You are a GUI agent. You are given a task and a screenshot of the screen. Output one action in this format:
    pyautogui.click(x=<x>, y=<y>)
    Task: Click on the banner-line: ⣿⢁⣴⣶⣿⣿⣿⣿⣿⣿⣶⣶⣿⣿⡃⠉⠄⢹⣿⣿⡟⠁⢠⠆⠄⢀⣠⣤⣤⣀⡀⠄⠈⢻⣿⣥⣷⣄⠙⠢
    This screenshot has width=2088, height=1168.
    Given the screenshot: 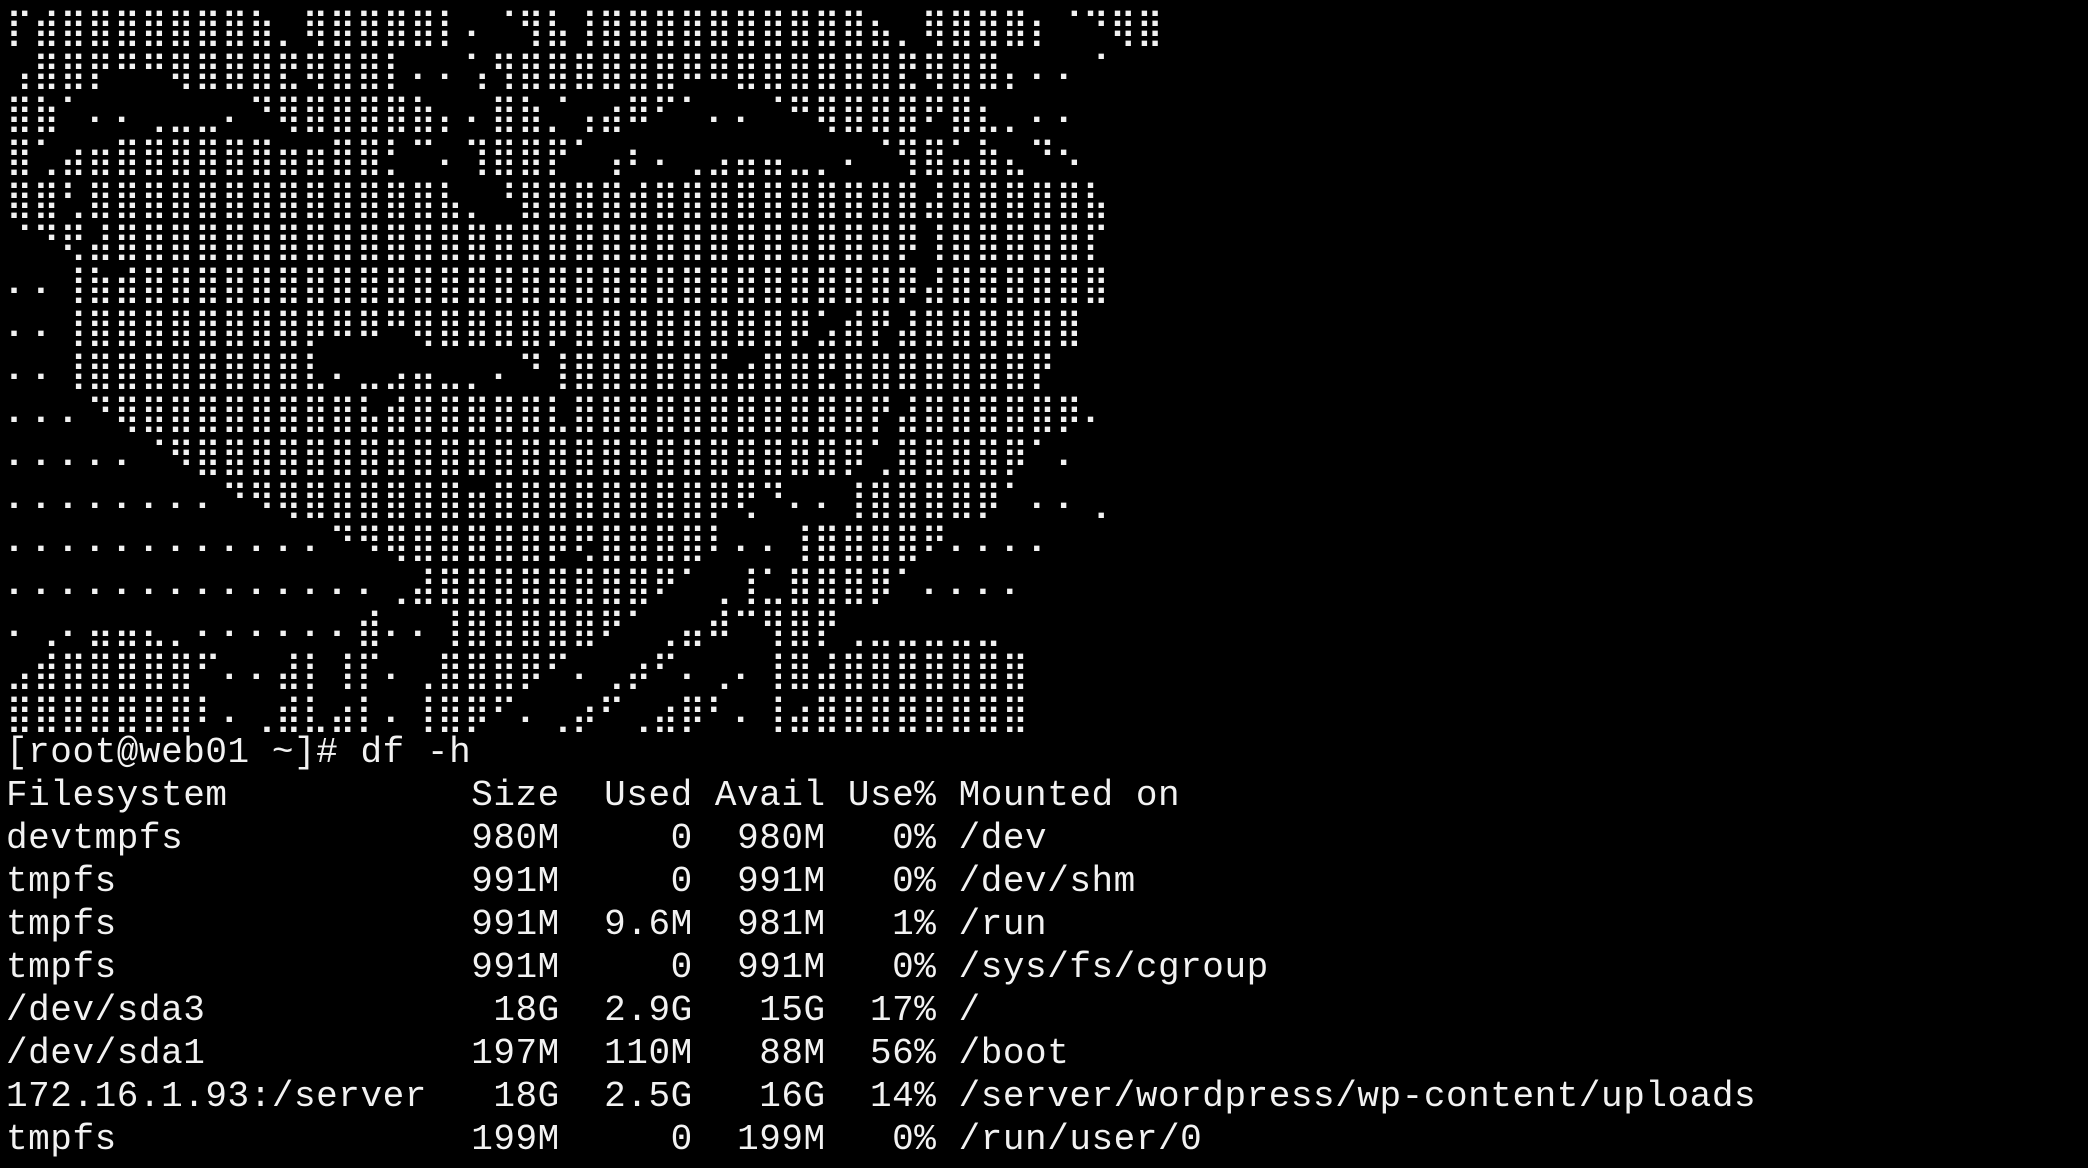 What is the action you would take?
    pyautogui.click(x=544, y=155)
    